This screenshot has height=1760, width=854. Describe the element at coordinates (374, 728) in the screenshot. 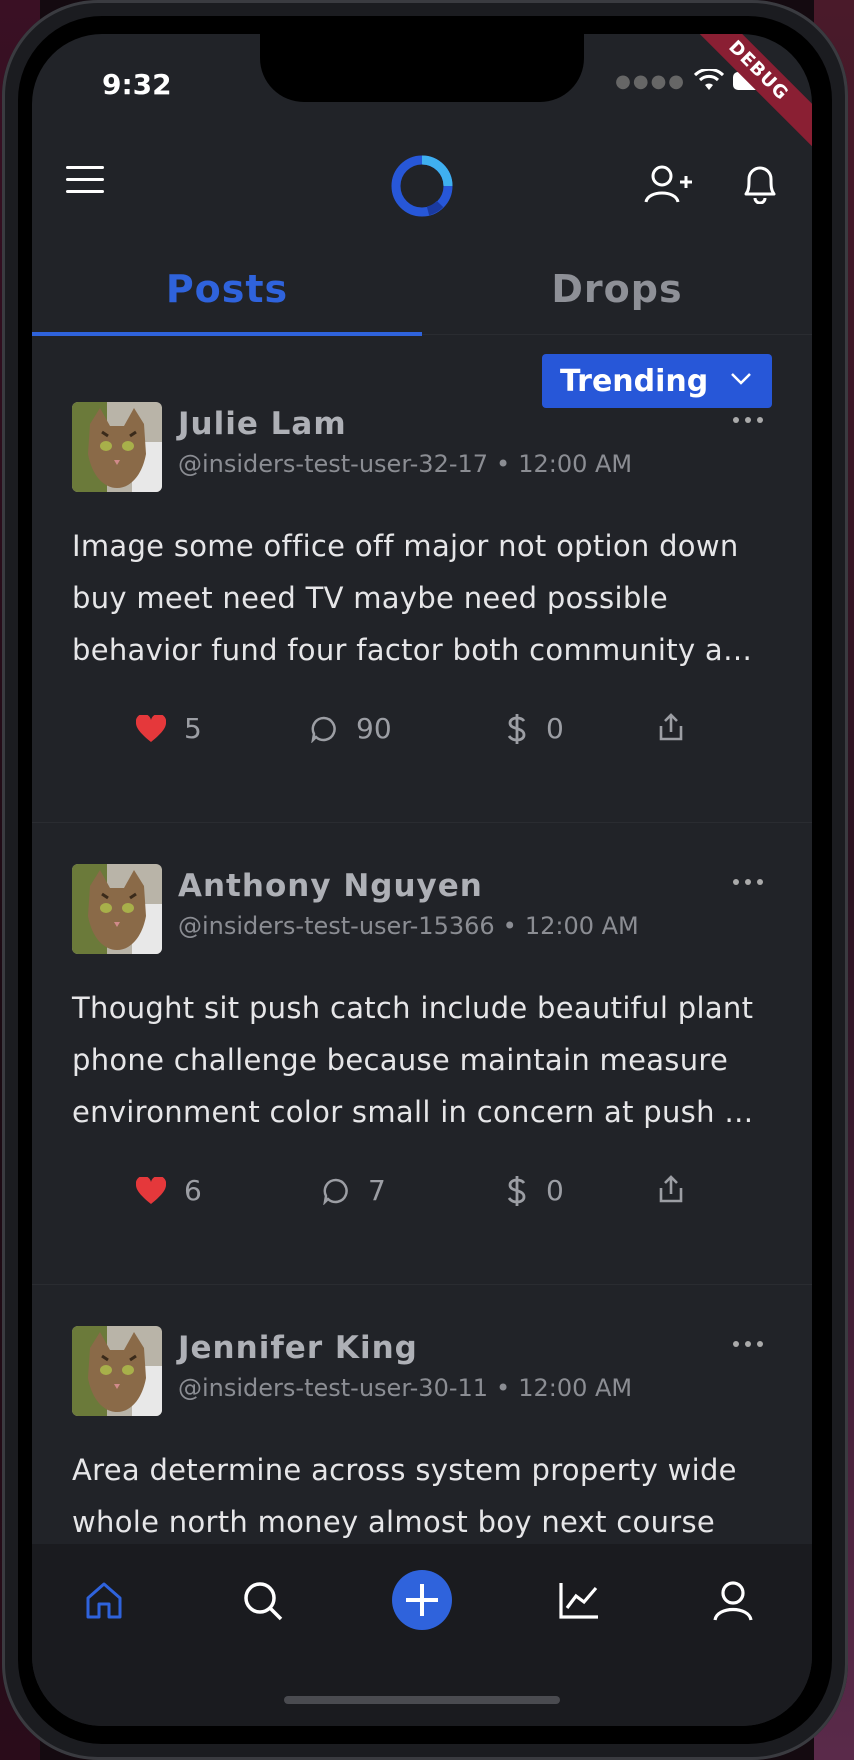

I see `comment-count: 90` at that location.